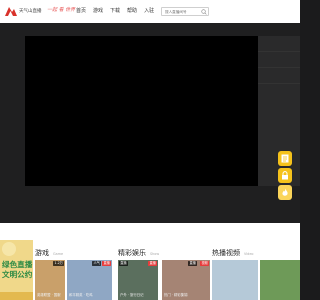 This screenshot has width=320, height=300. I want to click on video-thumbnail: 直播 视频 热门 · 精彩集锦, so click(186, 280).